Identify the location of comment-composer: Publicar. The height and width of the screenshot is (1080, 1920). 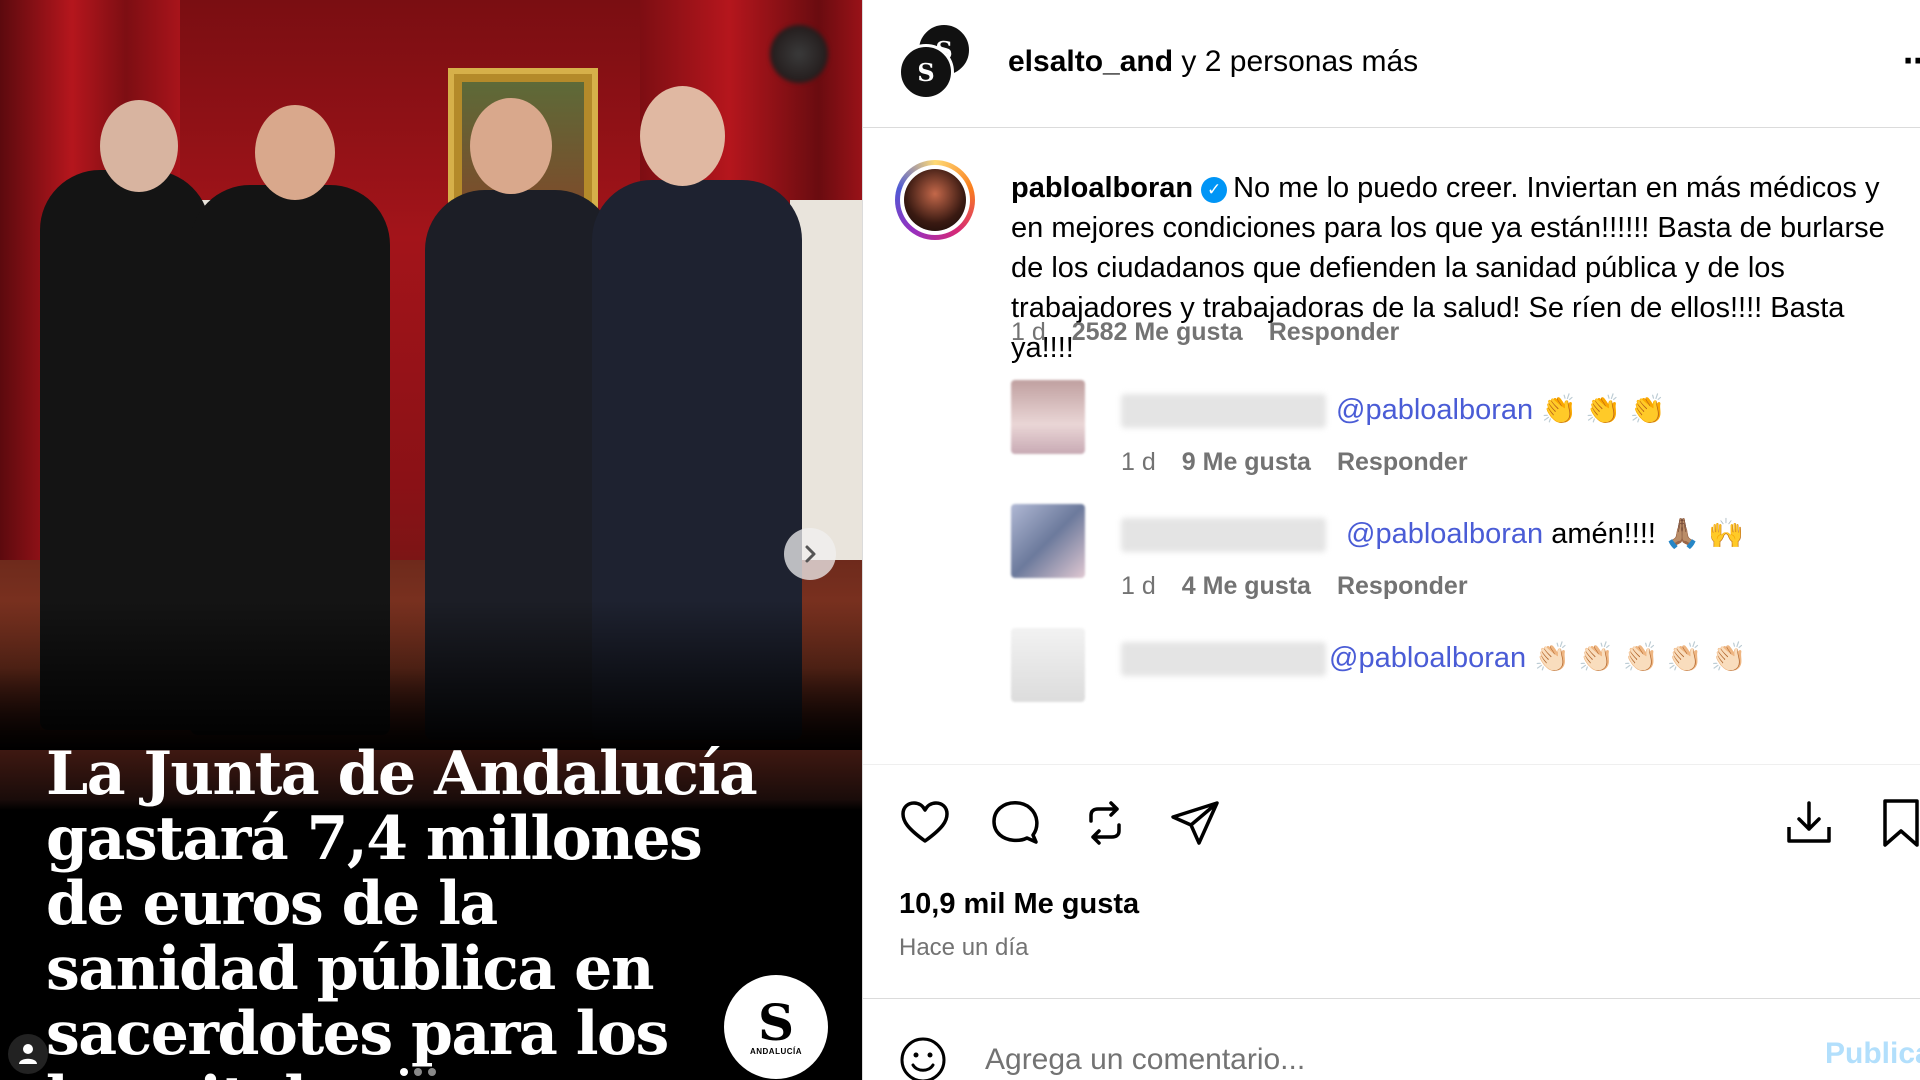
(1391, 1039).